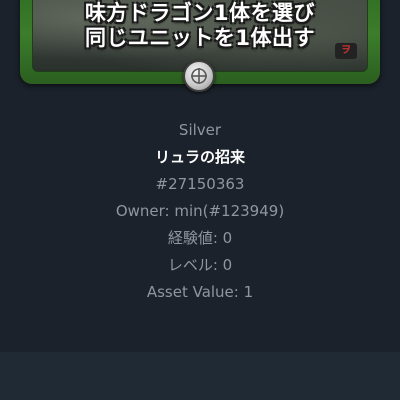 Image resolution: width=400 pixels, height=400 pixels. What do you see at coordinates (200, 265) in the screenshot?
I see `level-value: レベル: 0` at bounding box center [200, 265].